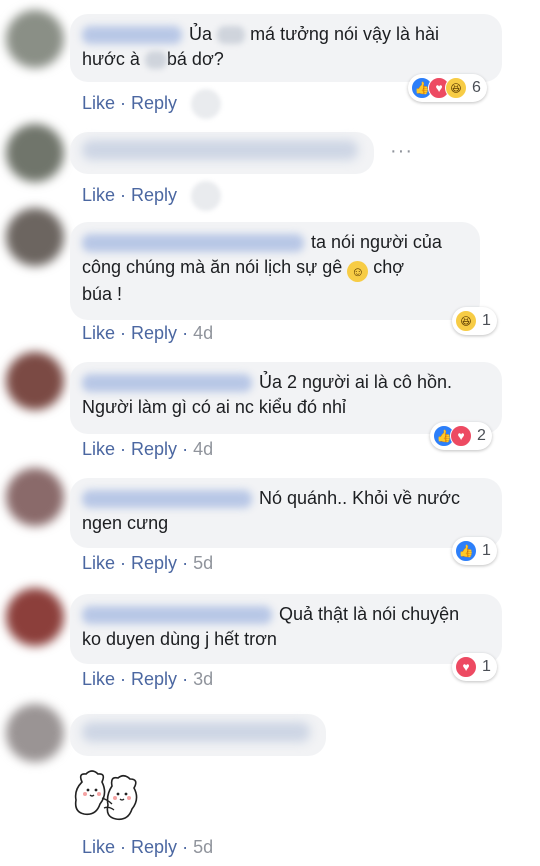  Describe the element at coordinates (481, 435) in the screenshot. I see `reaction-count: 2` at that location.